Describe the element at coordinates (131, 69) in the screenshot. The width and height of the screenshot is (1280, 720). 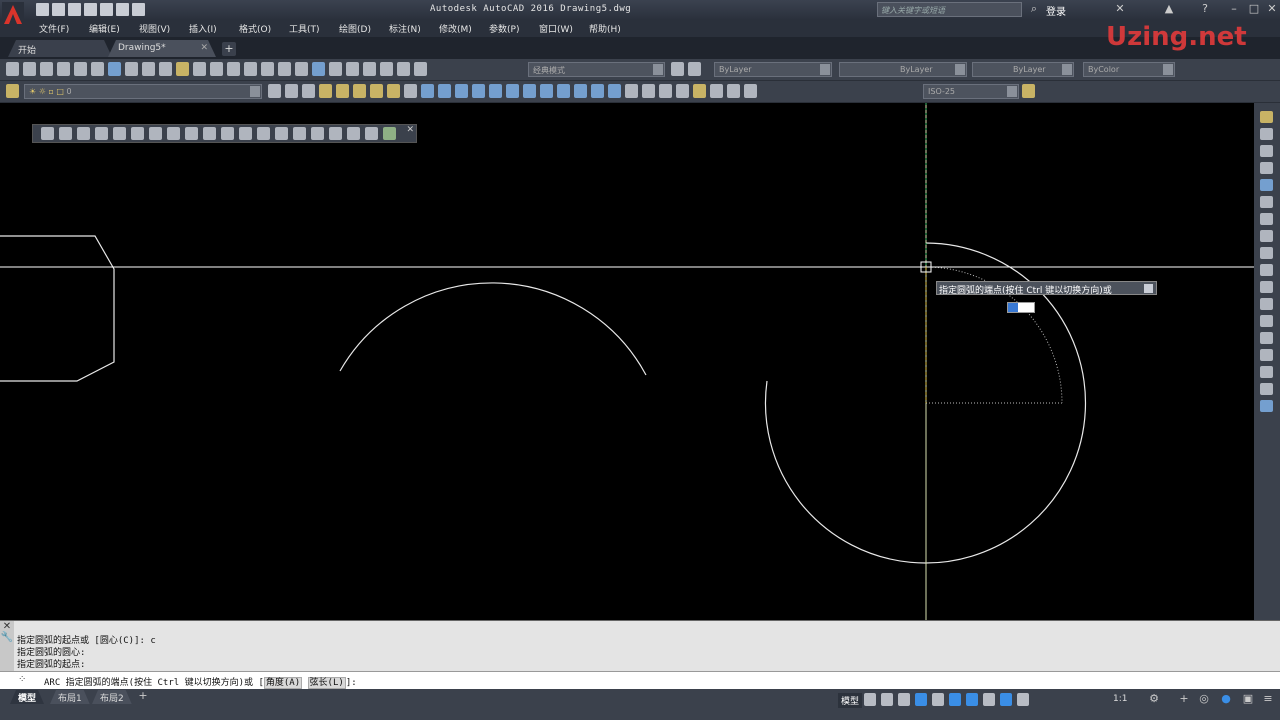
I see `cut-icon` at that location.